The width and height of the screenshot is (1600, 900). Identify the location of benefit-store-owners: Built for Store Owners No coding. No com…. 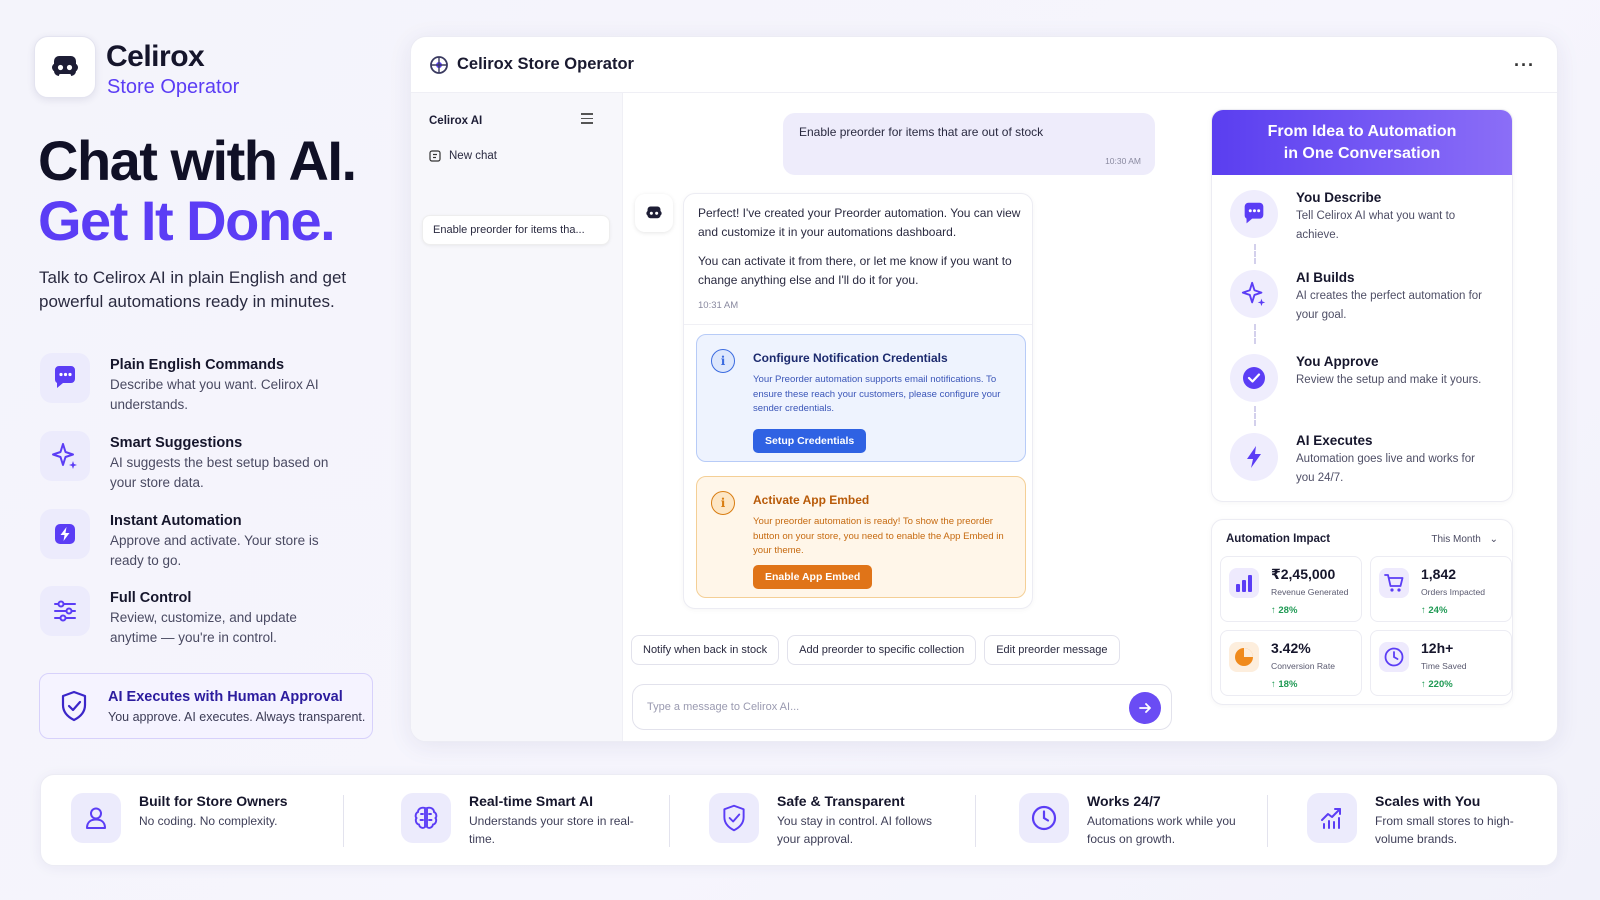
(190, 818).